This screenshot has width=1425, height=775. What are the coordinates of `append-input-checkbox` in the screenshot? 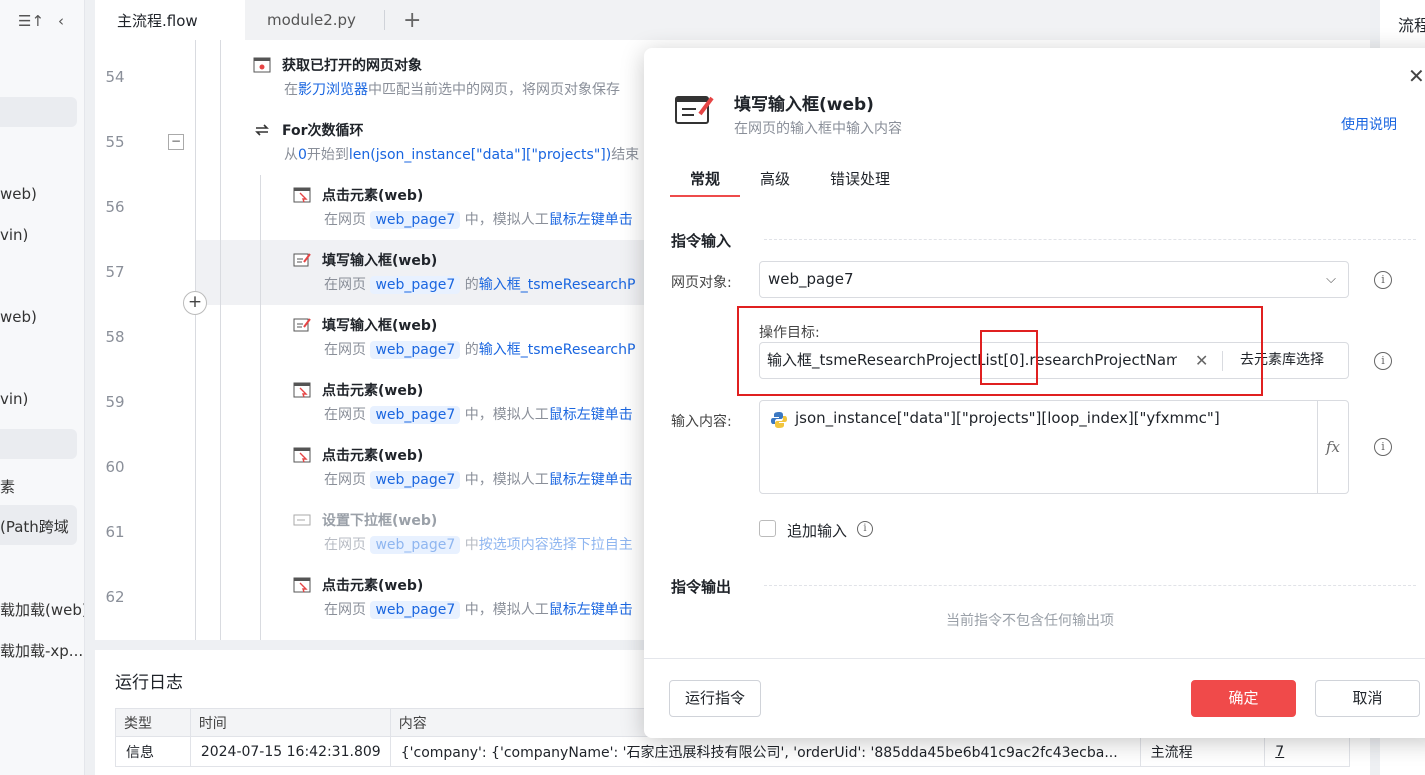 It's located at (767, 528).